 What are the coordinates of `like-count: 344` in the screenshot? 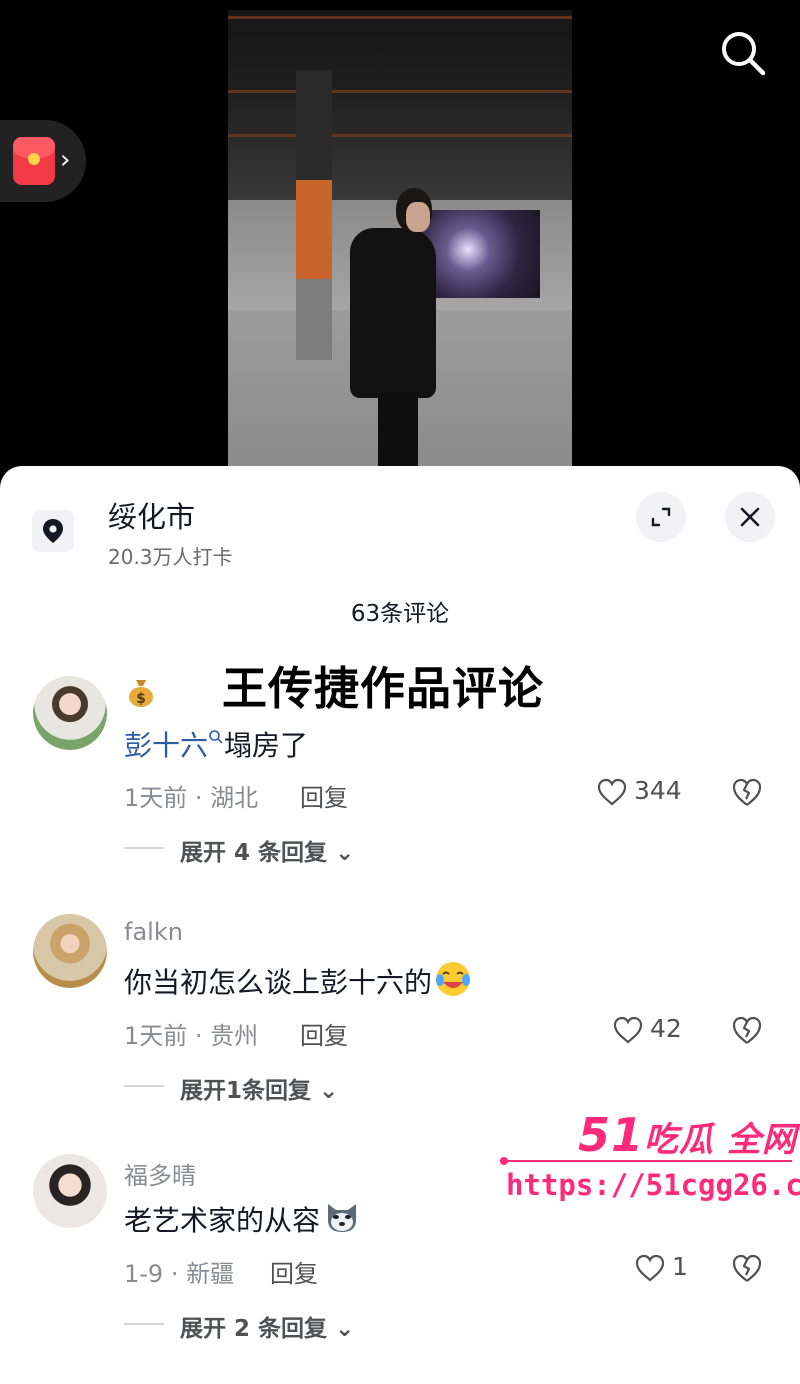 It's located at (658, 790).